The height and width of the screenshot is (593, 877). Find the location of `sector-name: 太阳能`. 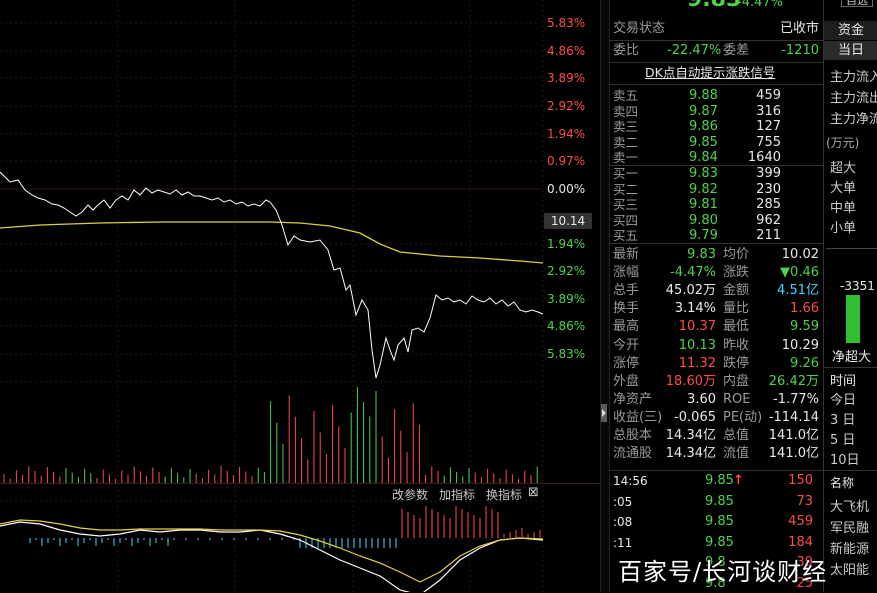

sector-name: 太阳能 is located at coordinates (849, 568).